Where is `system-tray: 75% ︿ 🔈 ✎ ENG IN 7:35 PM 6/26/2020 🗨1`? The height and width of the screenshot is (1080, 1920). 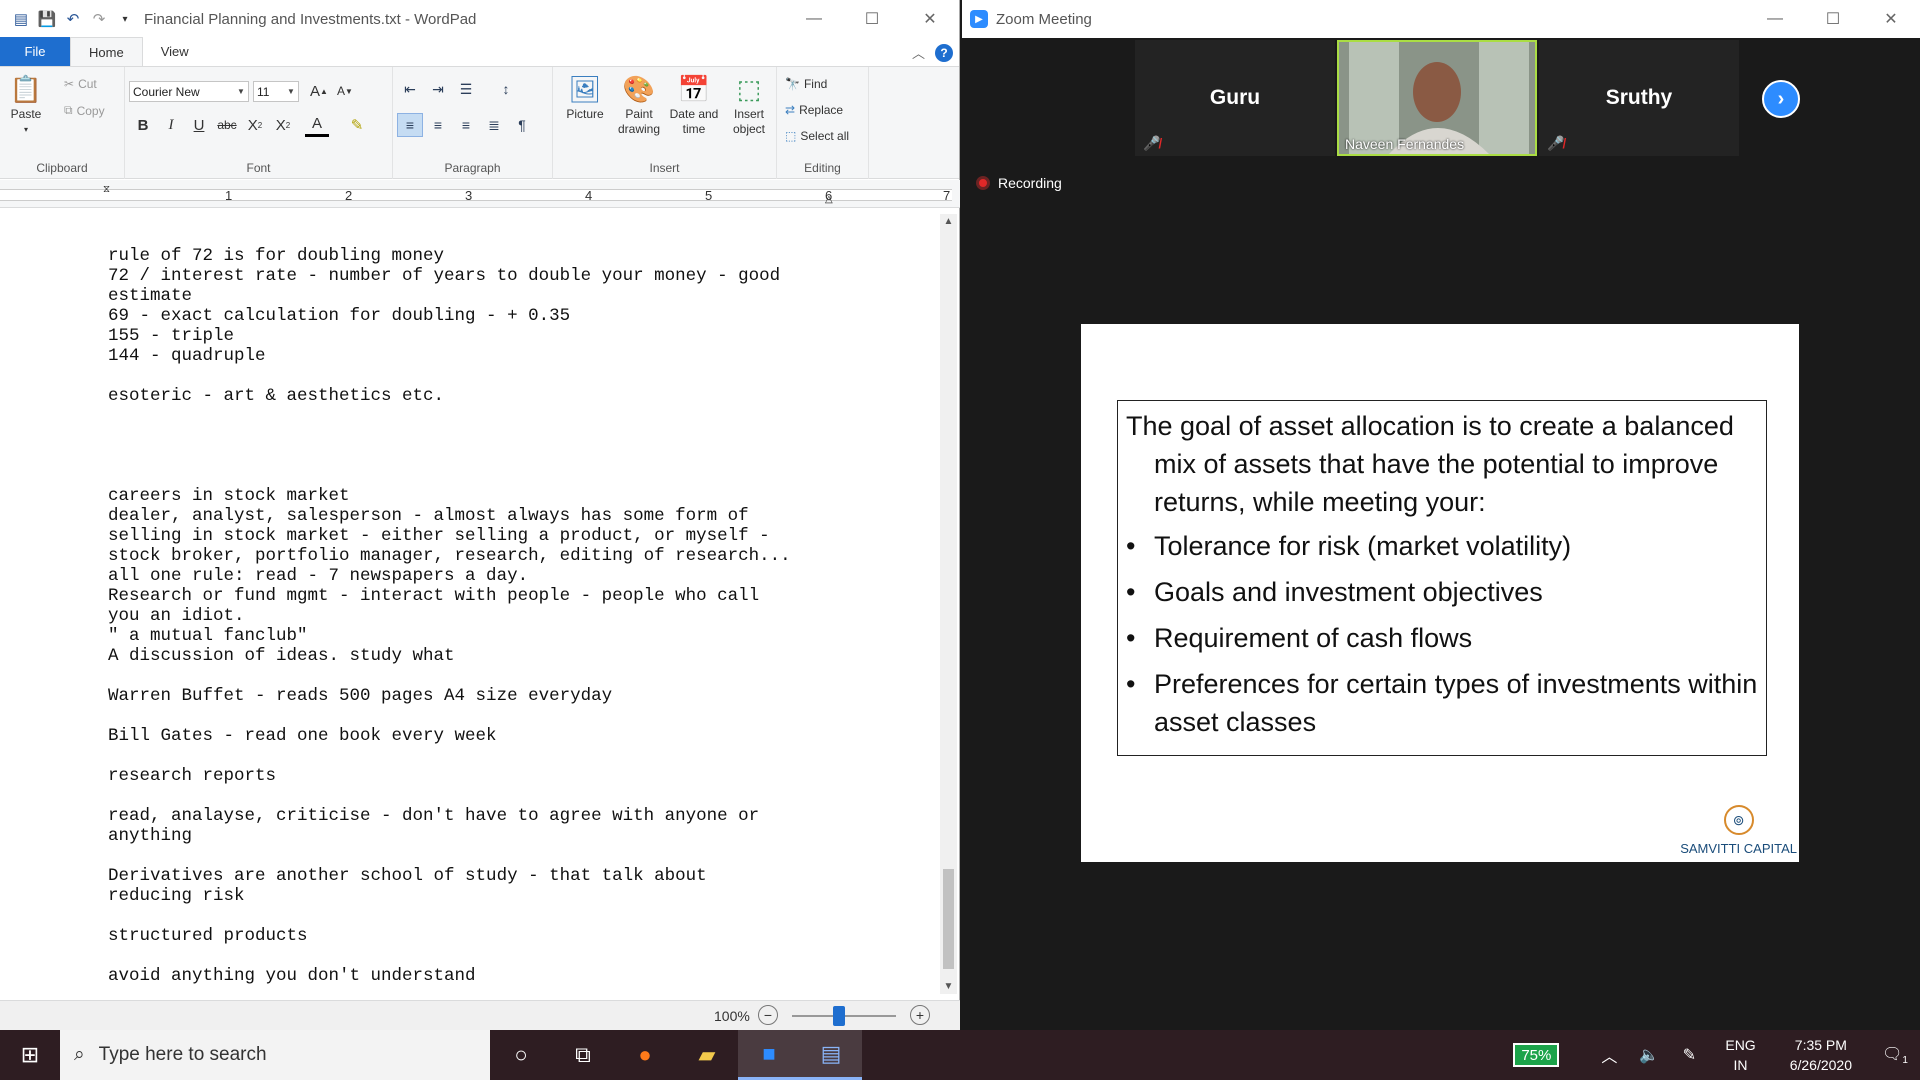 system-tray: 75% ︿ 🔈 ✎ ENG IN 7:35 PM 6/26/2020 🗨1 is located at coordinates (1716, 1055).